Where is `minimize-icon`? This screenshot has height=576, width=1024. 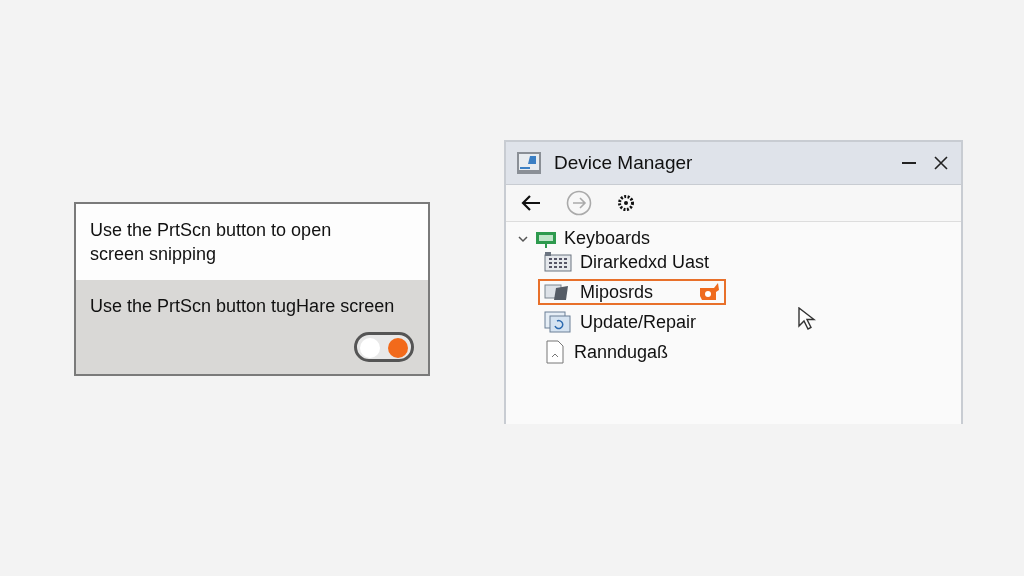 minimize-icon is located at coordinates (909, 163).